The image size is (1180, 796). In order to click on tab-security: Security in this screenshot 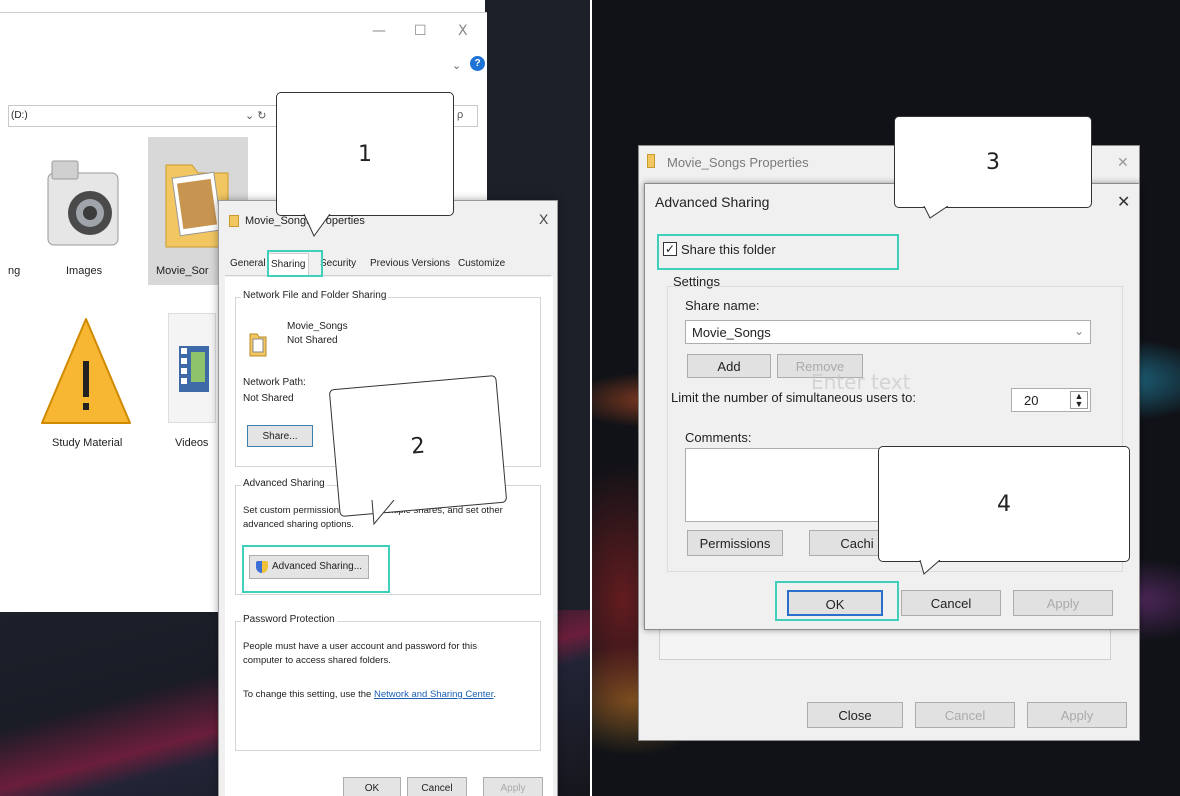, I will do `click(338, 264)`.